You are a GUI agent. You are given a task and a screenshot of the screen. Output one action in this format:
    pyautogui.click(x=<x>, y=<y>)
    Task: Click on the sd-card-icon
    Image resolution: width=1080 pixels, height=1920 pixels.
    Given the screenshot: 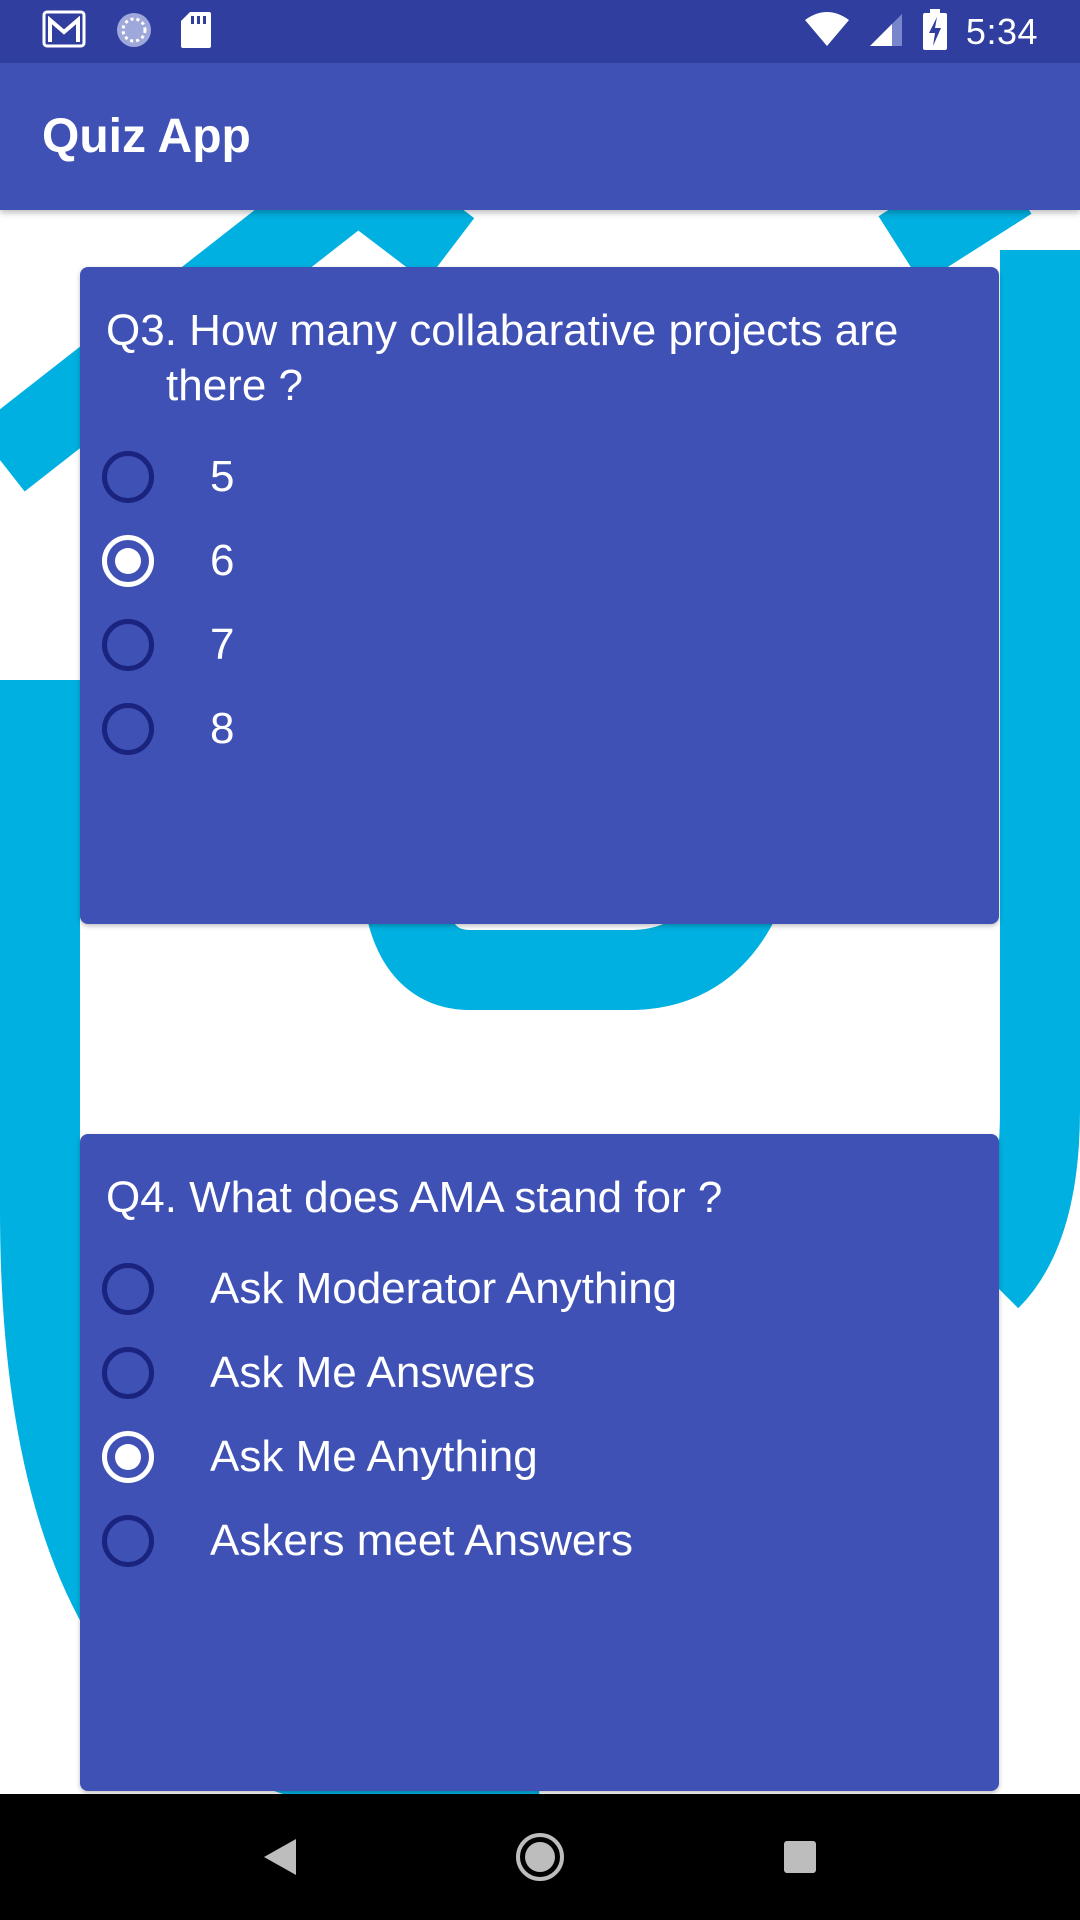 What is the action you would take?
    pyautogui.click(x=196, y=32)
    